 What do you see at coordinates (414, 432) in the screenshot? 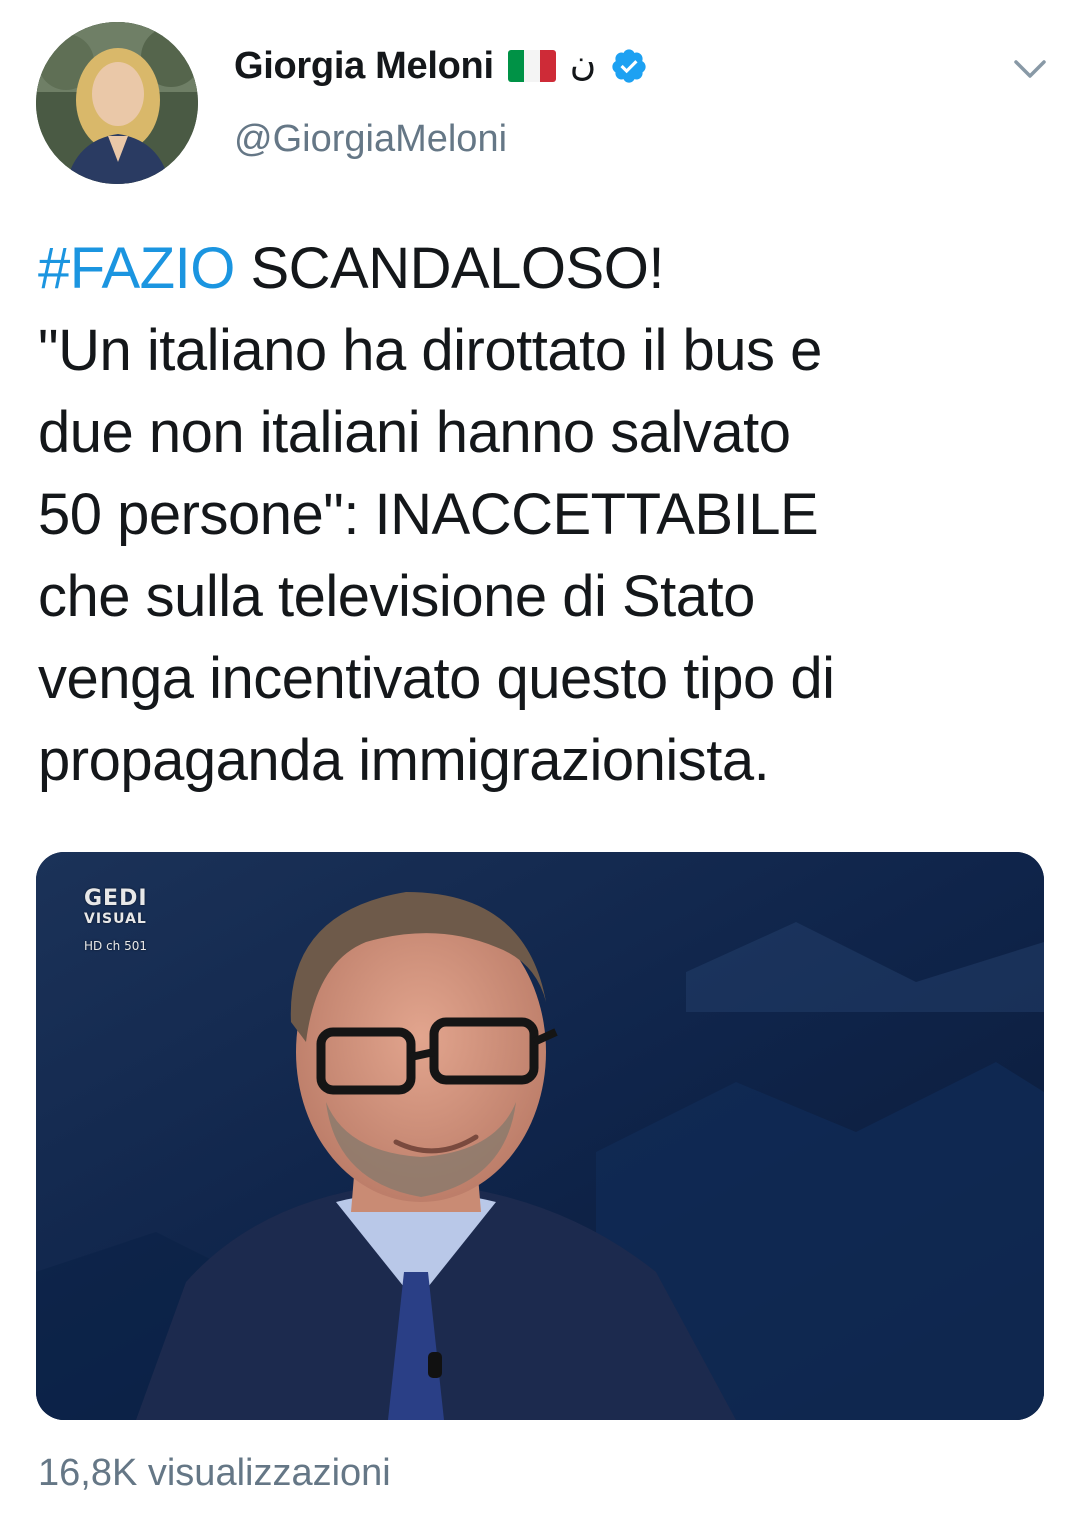
I see `tweet-line: due non italiani hanno salvato` at bounding box center [414, 432].